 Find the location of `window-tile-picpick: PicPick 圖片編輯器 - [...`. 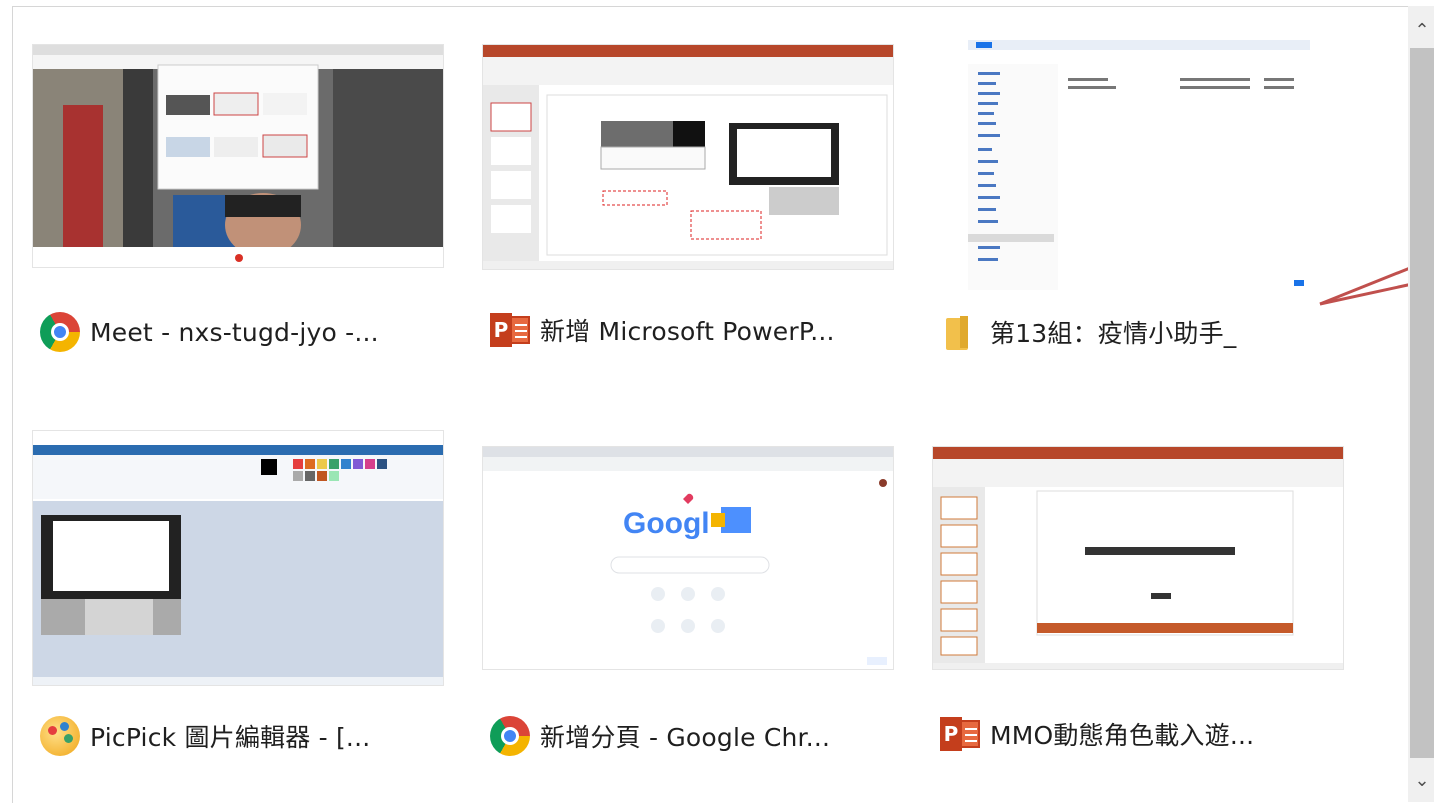

window-tile-picpick: PicPick 圖片編輯器 - [... is located at coordinates (238, 595).